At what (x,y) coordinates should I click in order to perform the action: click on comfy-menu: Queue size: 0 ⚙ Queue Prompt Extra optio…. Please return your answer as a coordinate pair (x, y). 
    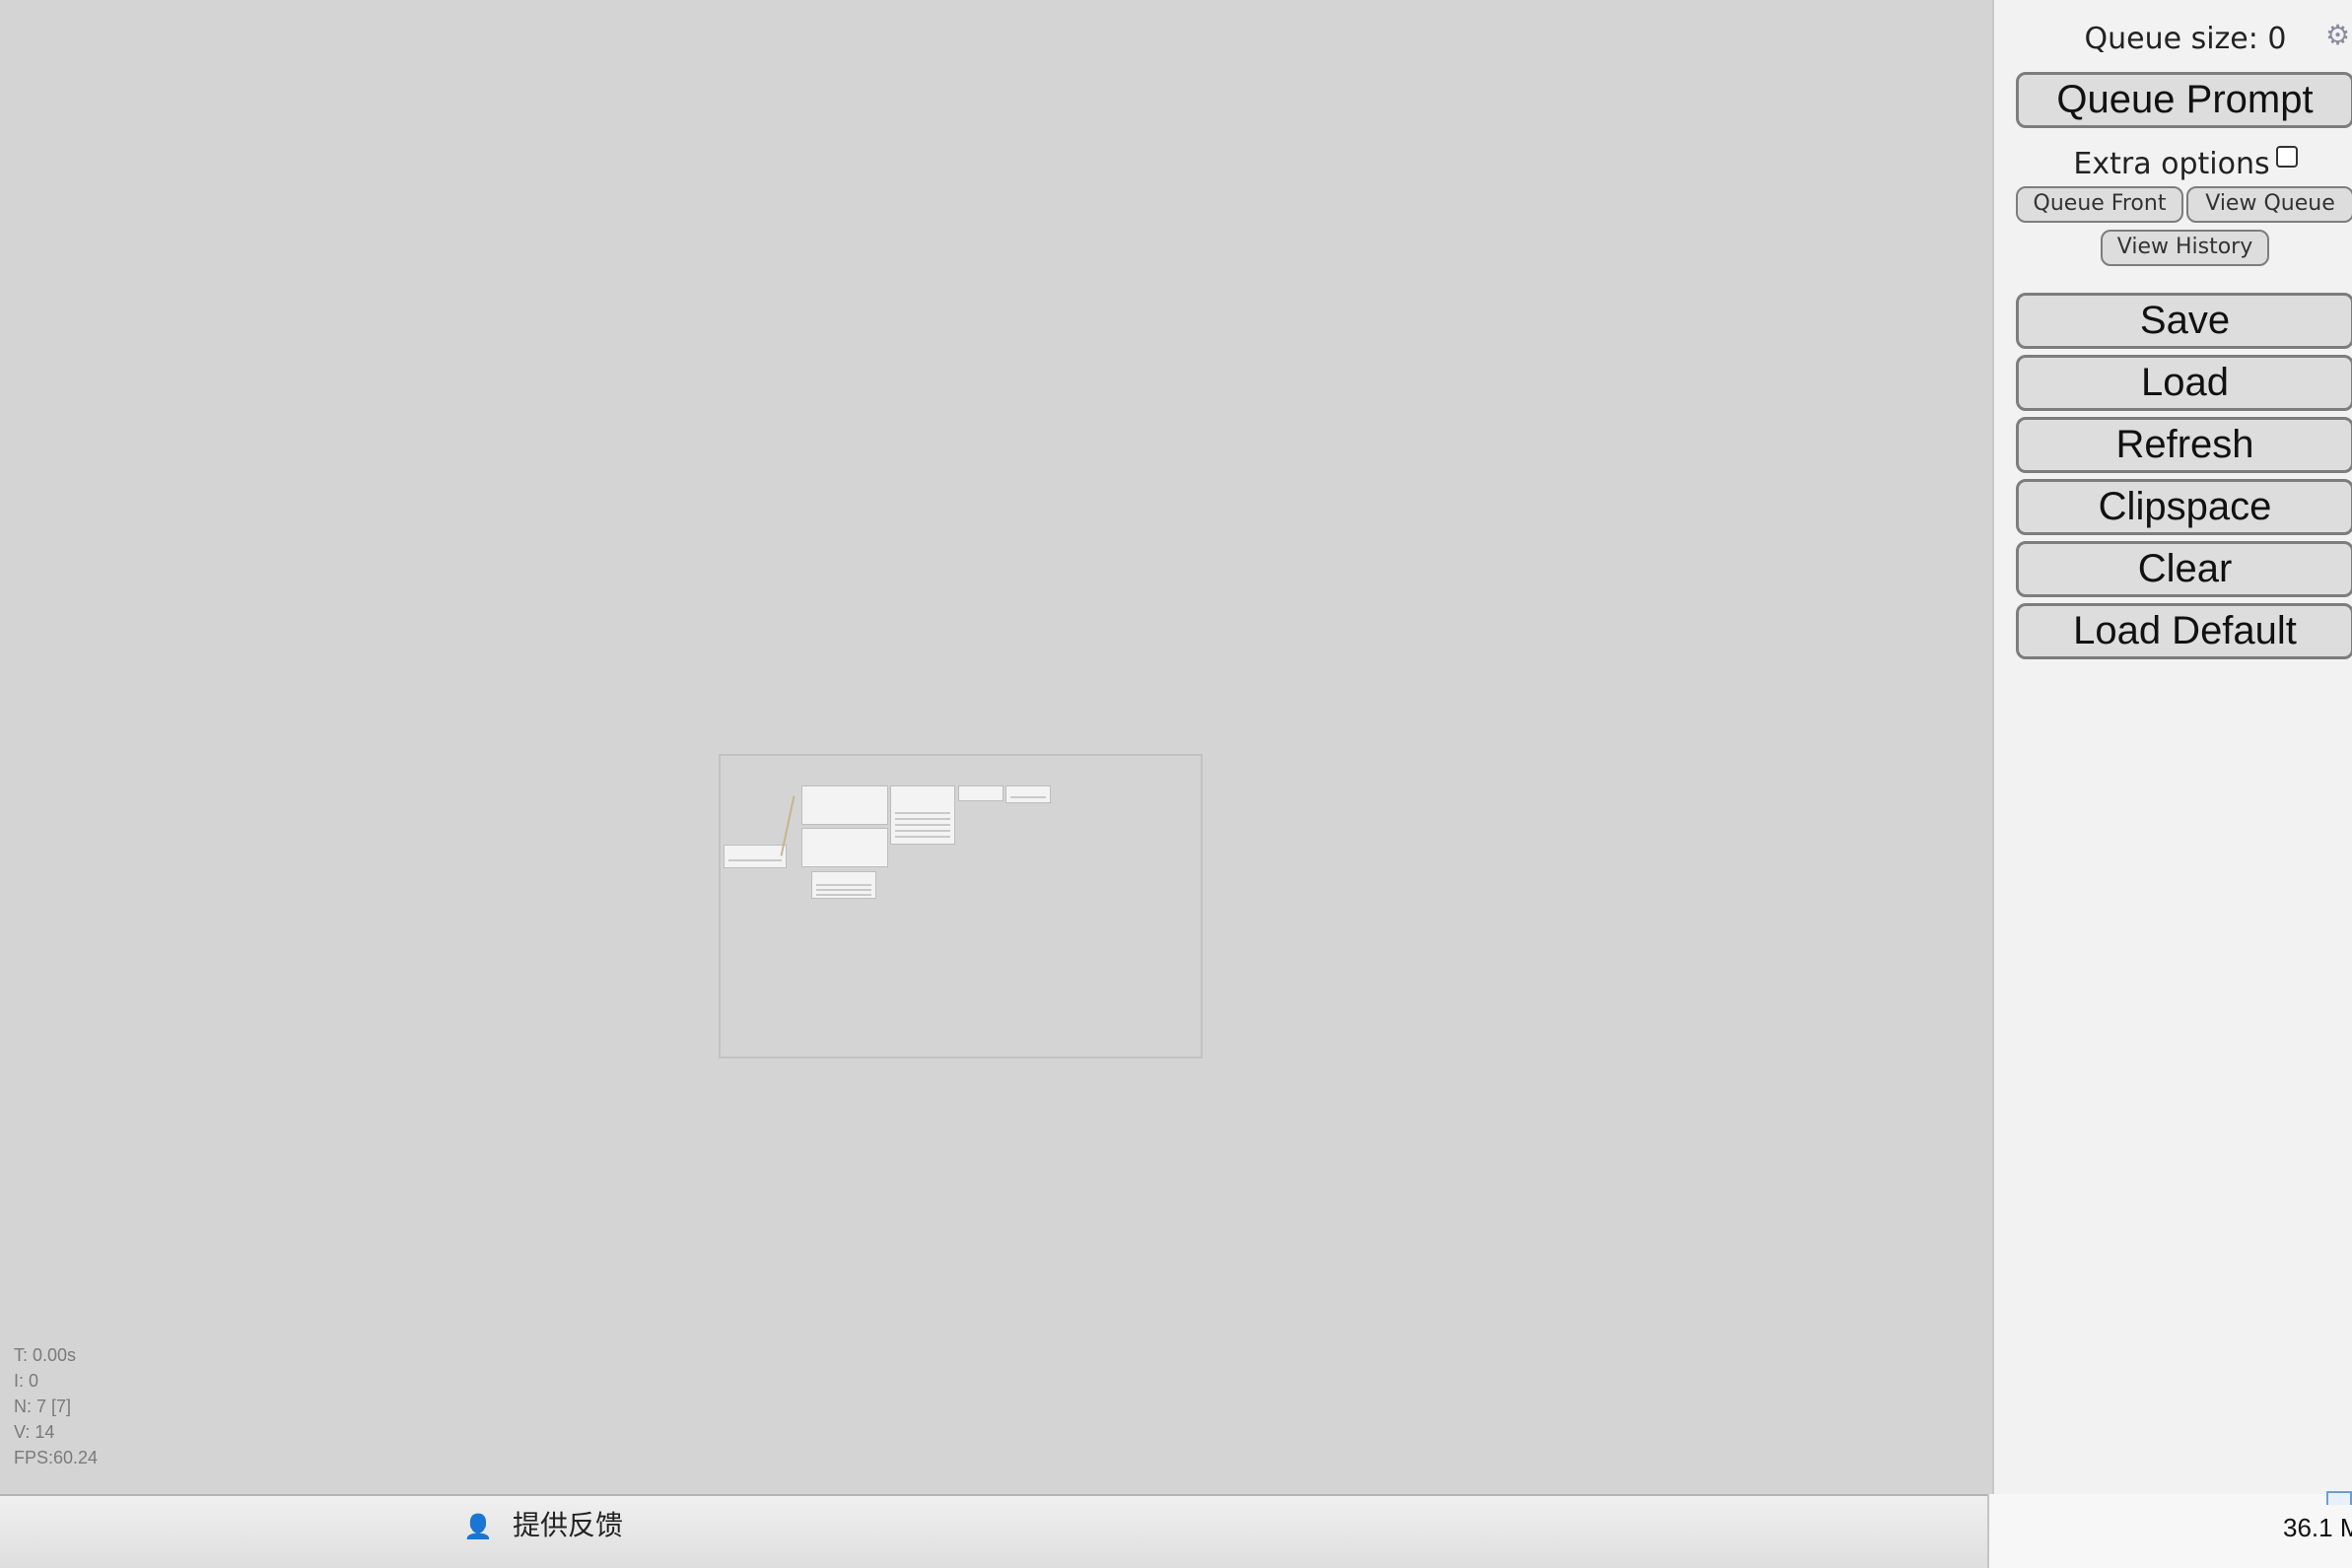
    Looking at the image, I should click on (2172, 747).